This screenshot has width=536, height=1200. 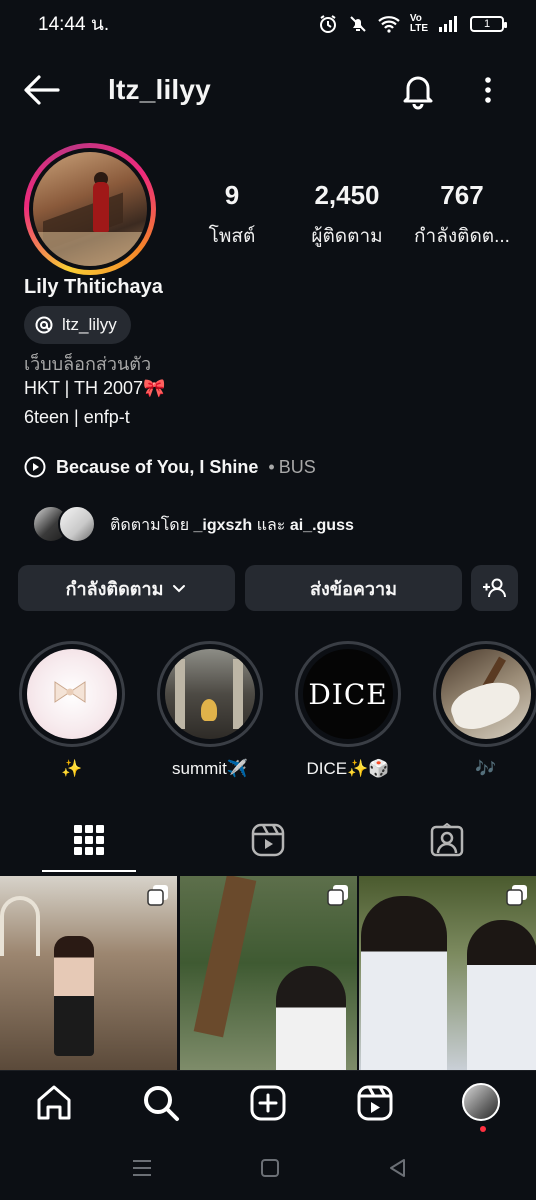 I want to click on stat-posts-label: โพสต์, so click(x=232, y=236).